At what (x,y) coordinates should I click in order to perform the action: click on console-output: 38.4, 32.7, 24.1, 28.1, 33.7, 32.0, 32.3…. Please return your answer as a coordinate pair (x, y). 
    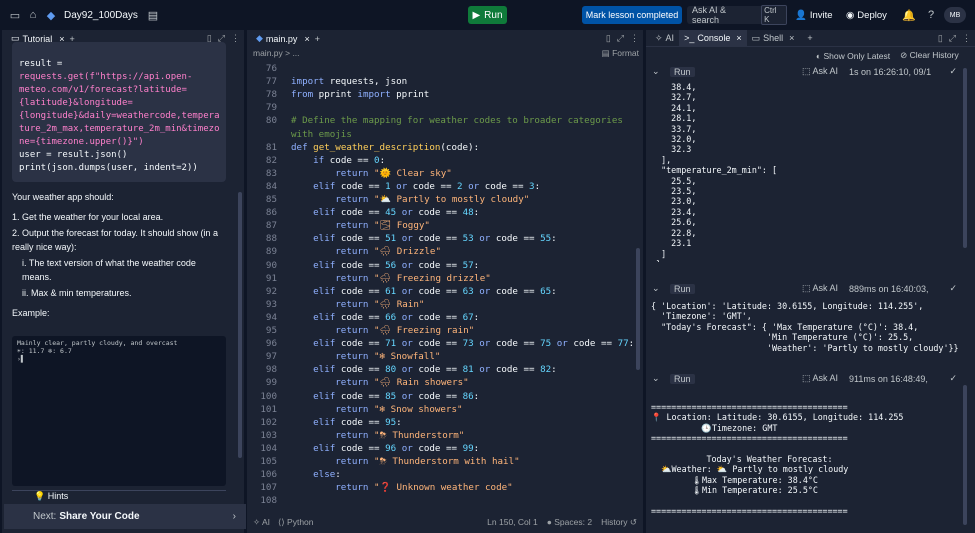
    Looking at the image, I should click on (717, 172).